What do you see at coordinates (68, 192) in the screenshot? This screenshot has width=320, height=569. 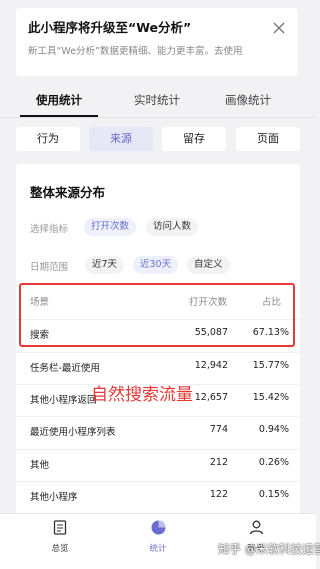 I see `card-title: 整体来源分布` at bounding box center [68, 192].